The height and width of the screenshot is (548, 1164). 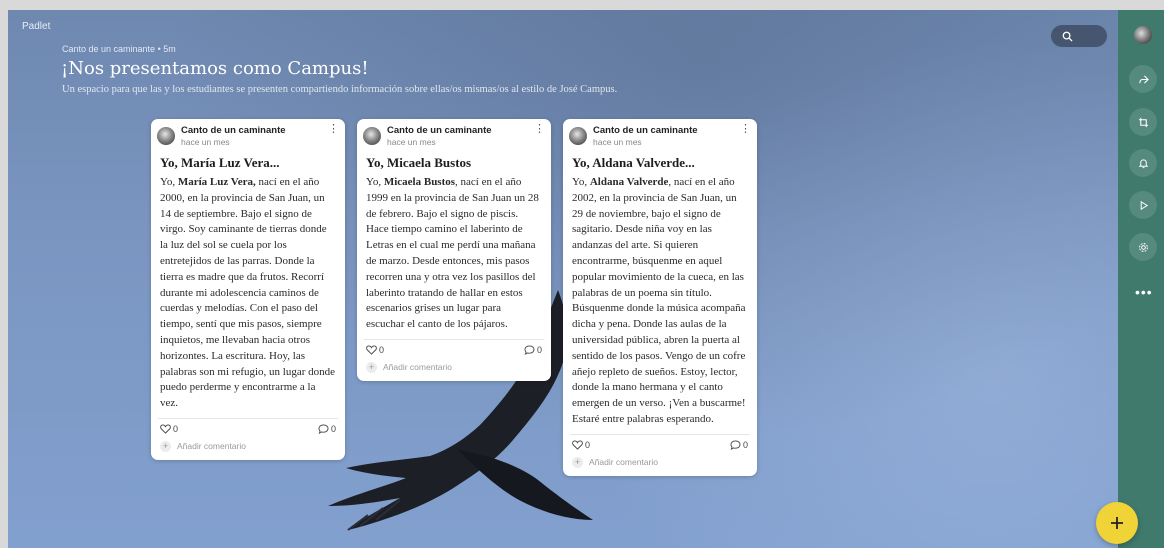 I want to click on remix-button, so click(x=1143, y=122).